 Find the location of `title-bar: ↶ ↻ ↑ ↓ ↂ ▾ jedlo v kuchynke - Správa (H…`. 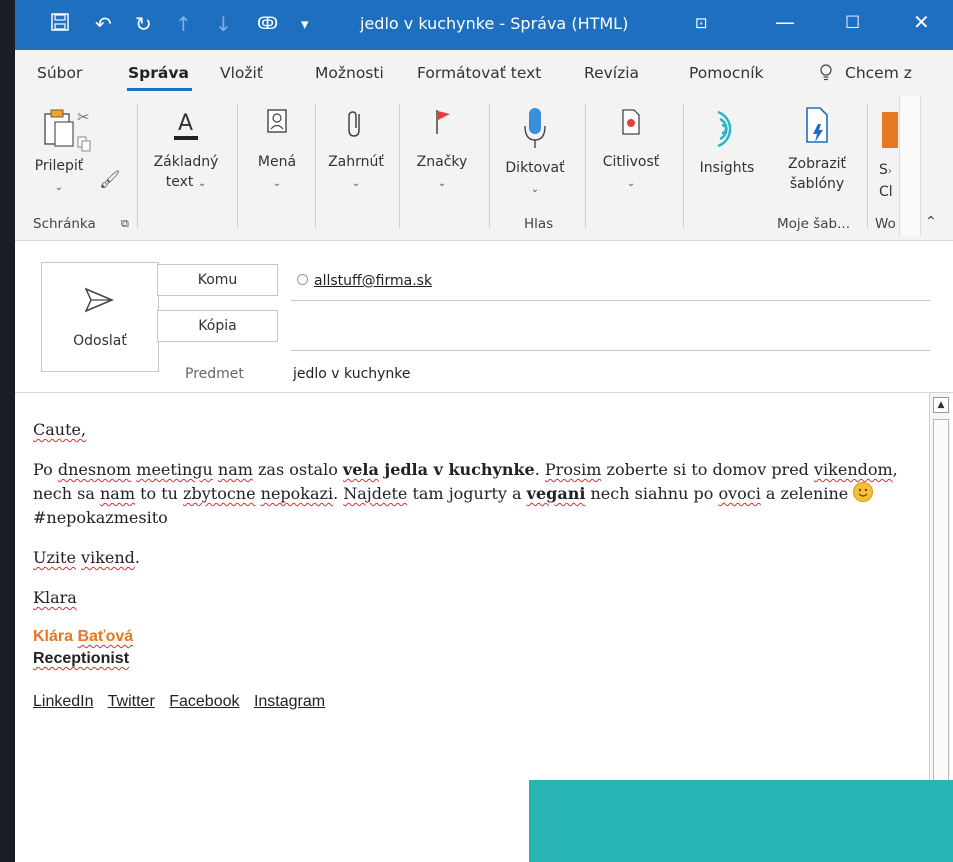

title-bar: ↶ ↻ ↑ ↓ ↂ ▾ jedlo v kuchynke - Správa (H… is located at coordinates (484, 25).